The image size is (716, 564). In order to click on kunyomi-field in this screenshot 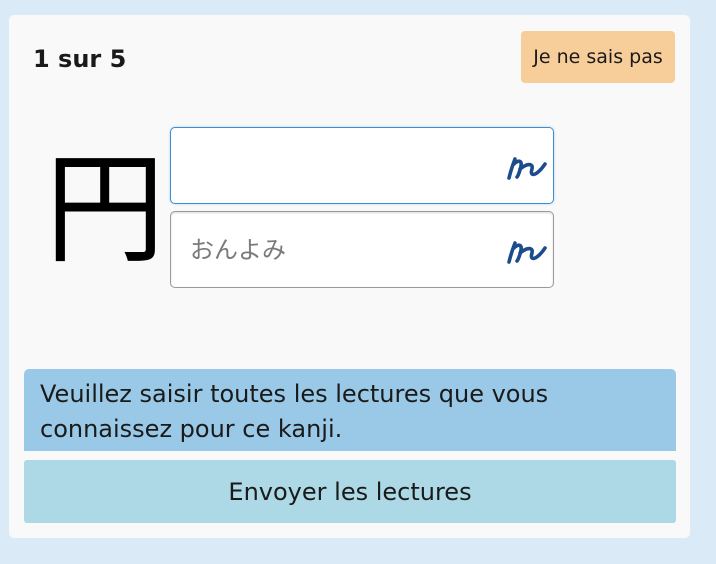, I will do `click(362, 165)`.